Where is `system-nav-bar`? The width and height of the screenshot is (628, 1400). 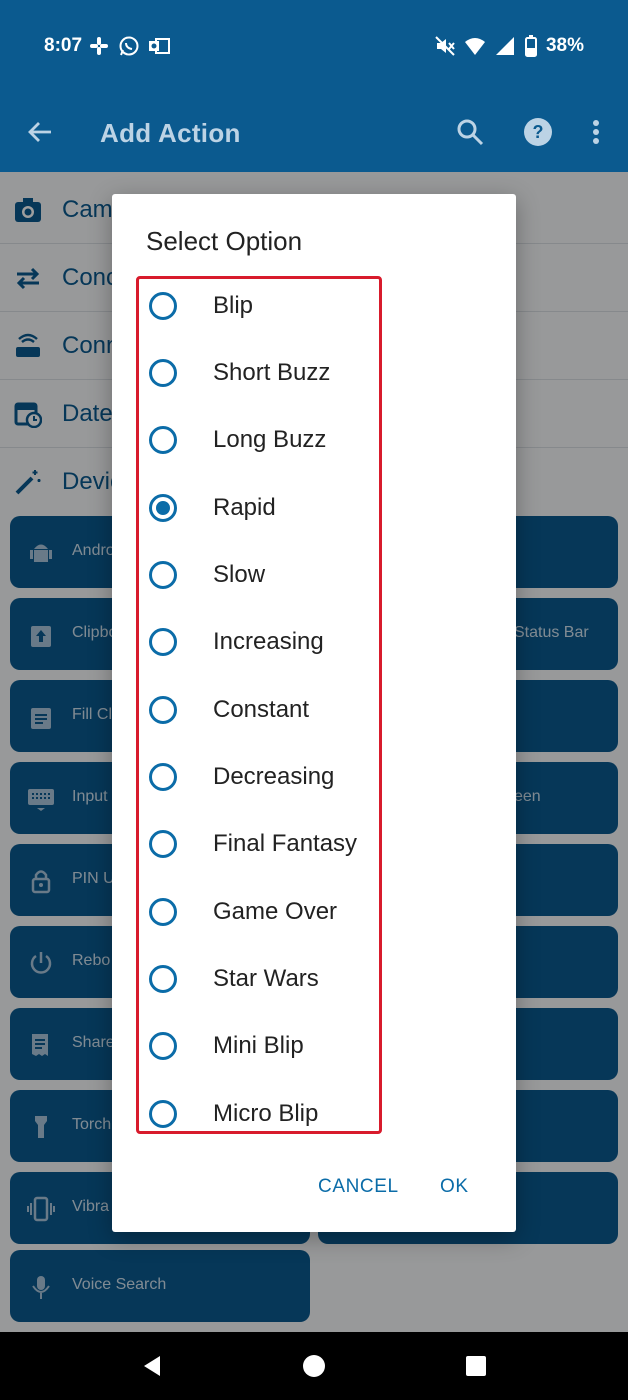
system-nav-bar is located at coordinates (314, 1366).